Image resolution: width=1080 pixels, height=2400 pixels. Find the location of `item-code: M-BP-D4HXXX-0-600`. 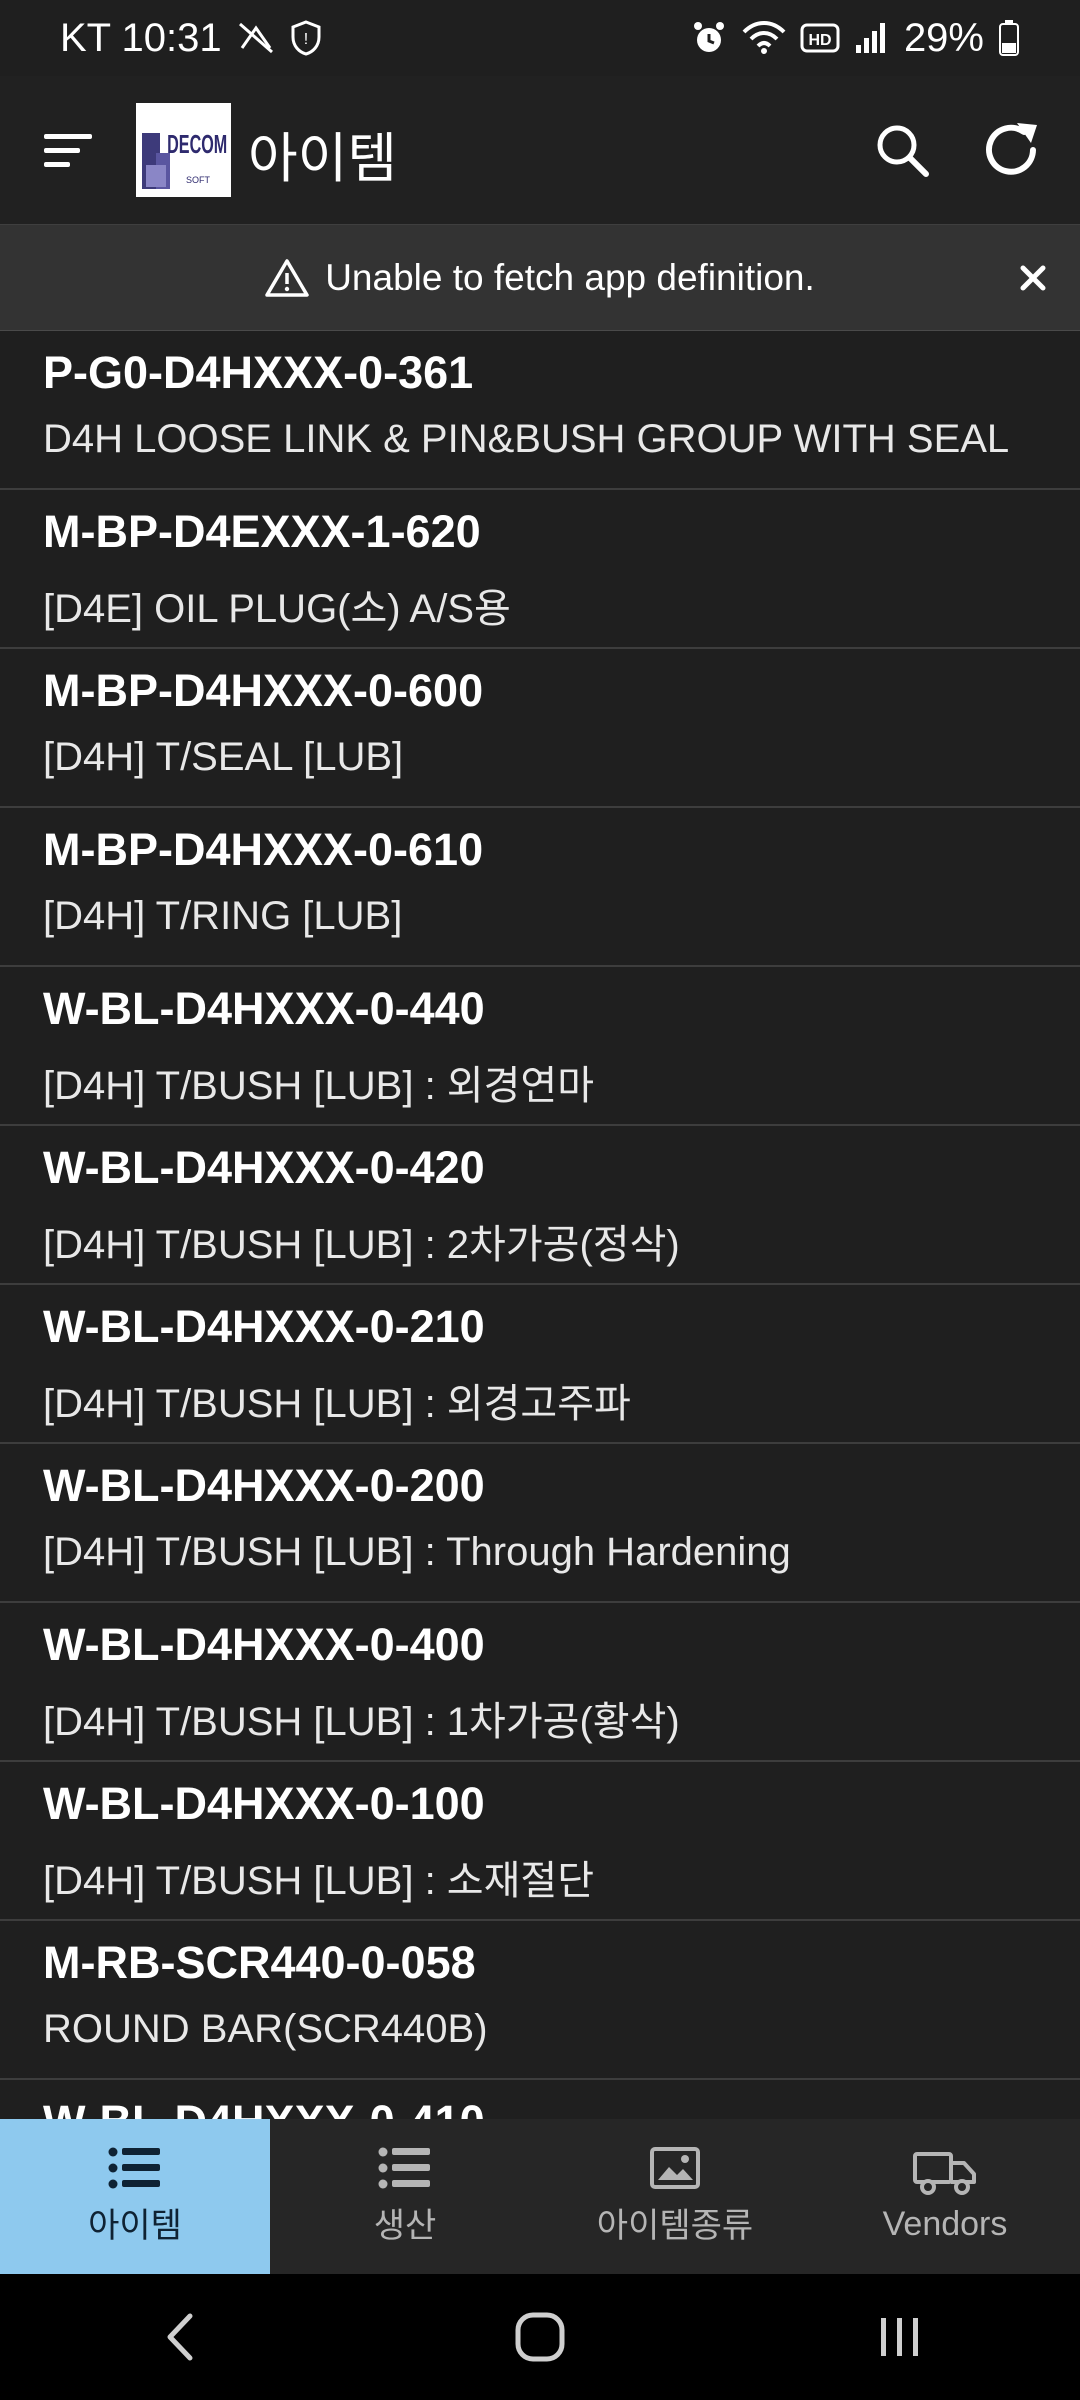

item-code: M-BP-D4HXXX-0-600 is located at coordinates (263, 690).